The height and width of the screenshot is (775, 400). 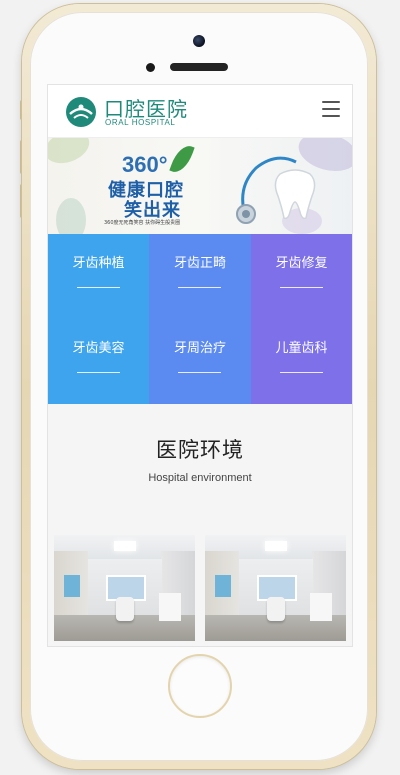 I want to click on service-label: 儿童齿科, so click(x=301, y=348).